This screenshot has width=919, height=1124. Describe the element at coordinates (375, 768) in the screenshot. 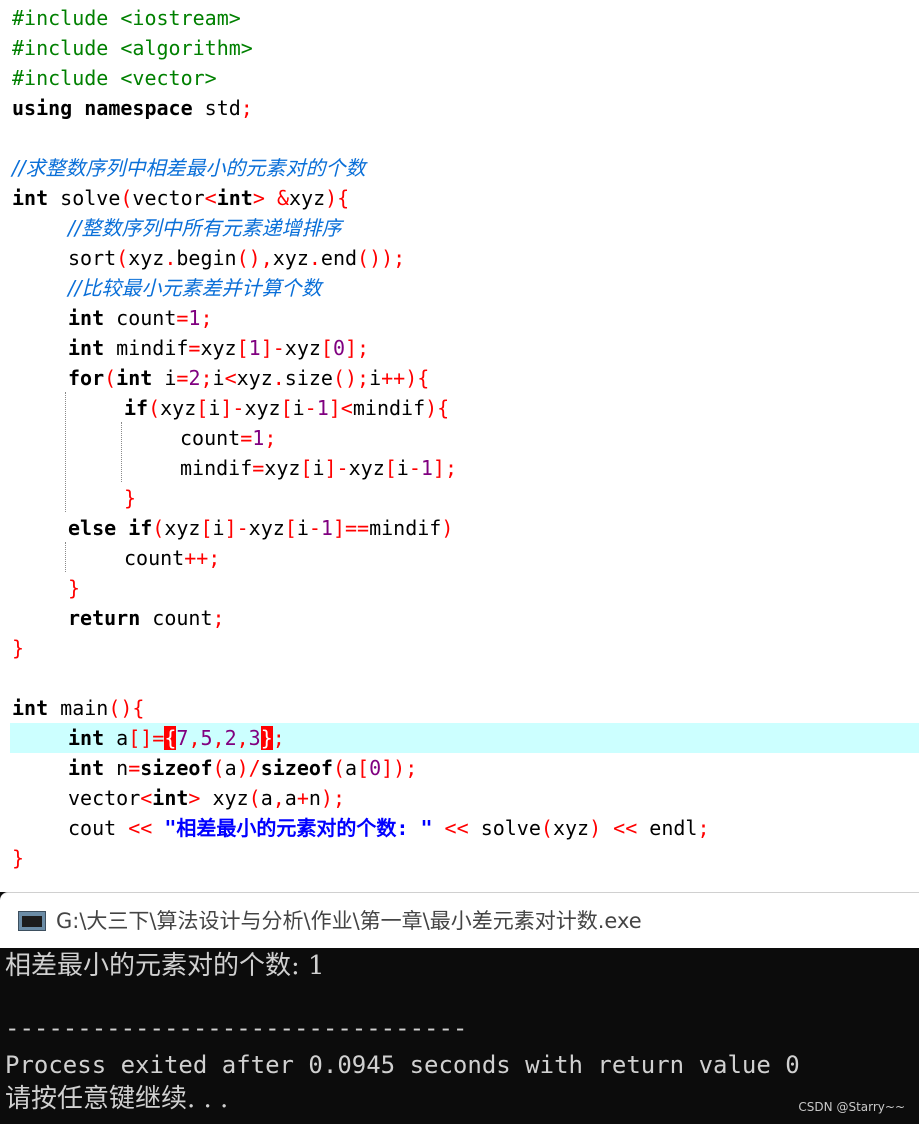

I see `code-token: 0` at that location.